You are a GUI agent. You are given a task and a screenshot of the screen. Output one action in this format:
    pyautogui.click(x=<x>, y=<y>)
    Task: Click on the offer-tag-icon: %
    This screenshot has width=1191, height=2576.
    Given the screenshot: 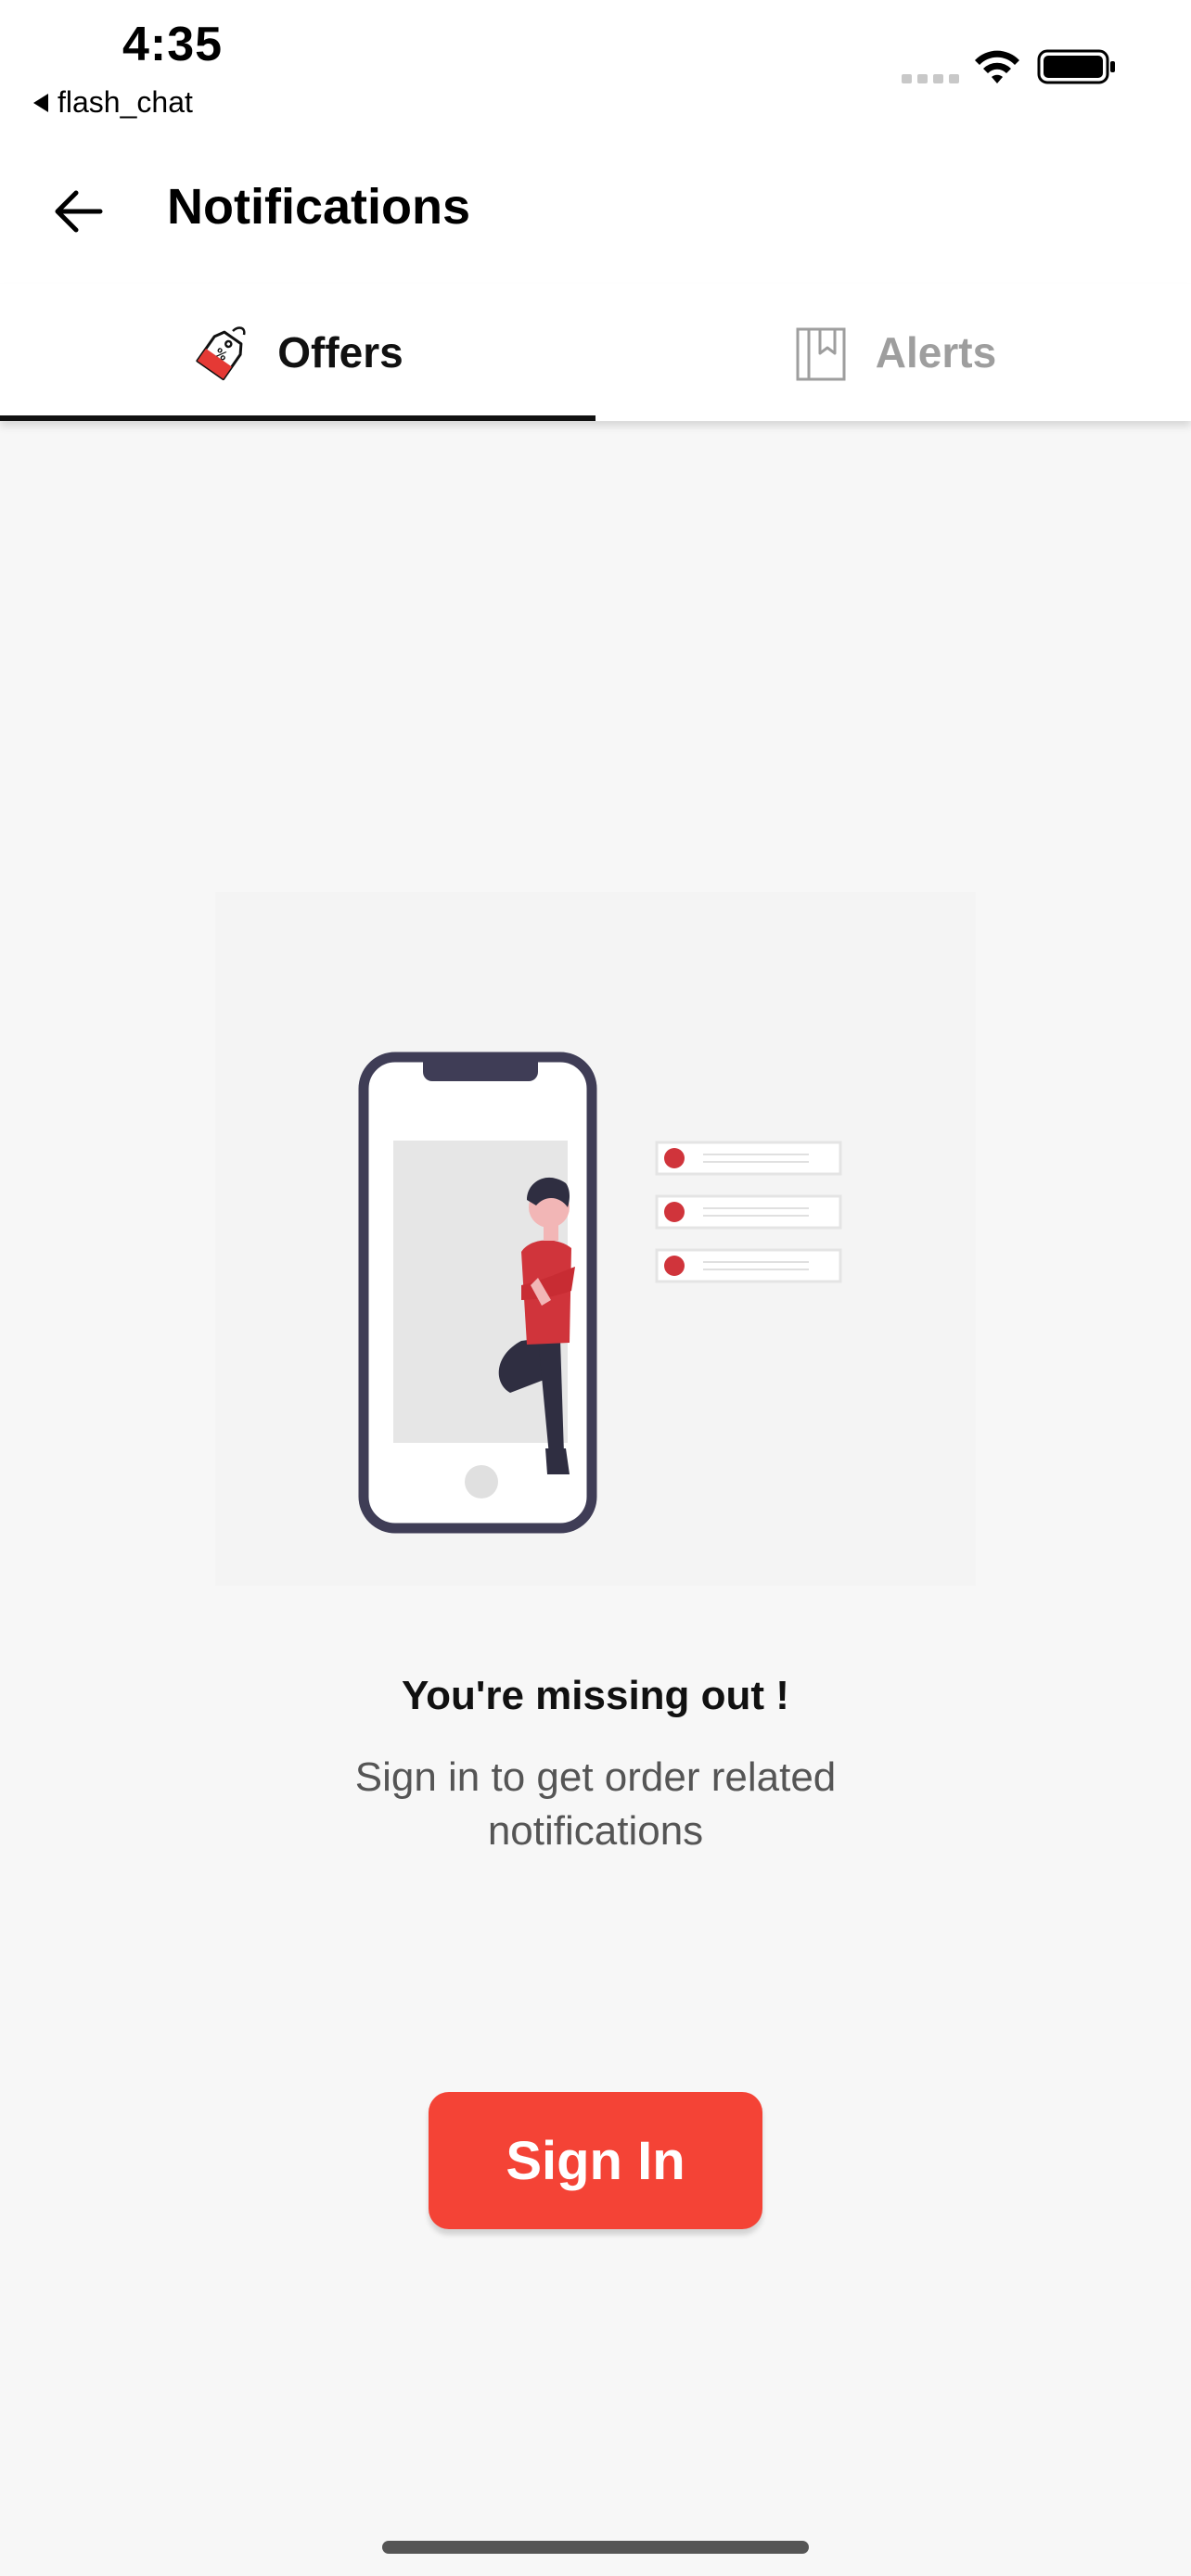 What is the action you would take?
    pyautogui.click(x=221, y=353)
    